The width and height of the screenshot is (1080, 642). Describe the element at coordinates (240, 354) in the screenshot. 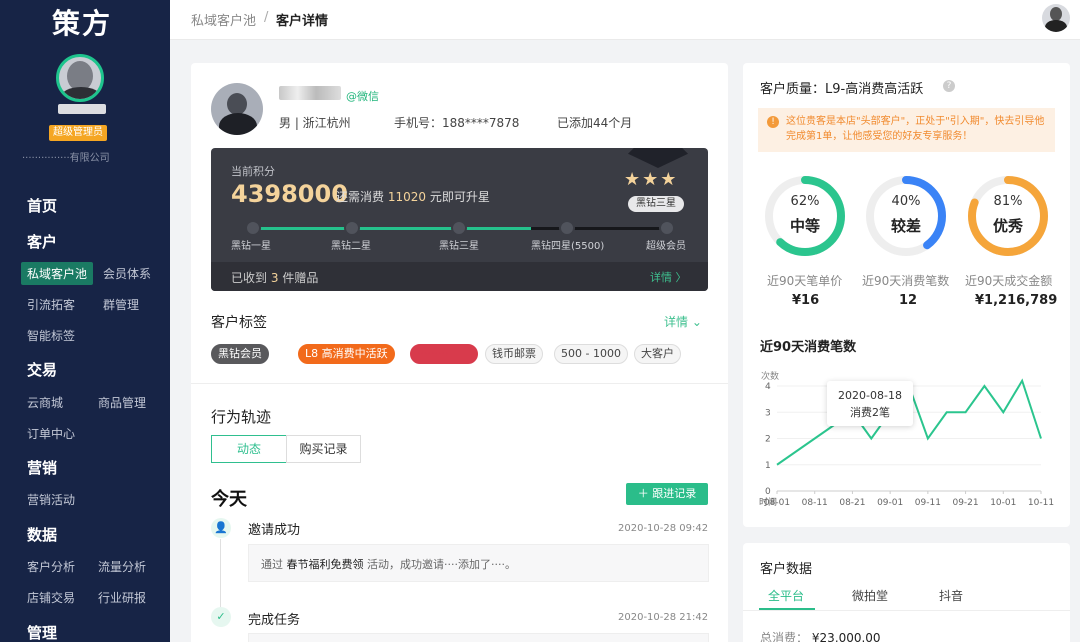

I see `tag-black-diamond: 黑钻会员` at that location.